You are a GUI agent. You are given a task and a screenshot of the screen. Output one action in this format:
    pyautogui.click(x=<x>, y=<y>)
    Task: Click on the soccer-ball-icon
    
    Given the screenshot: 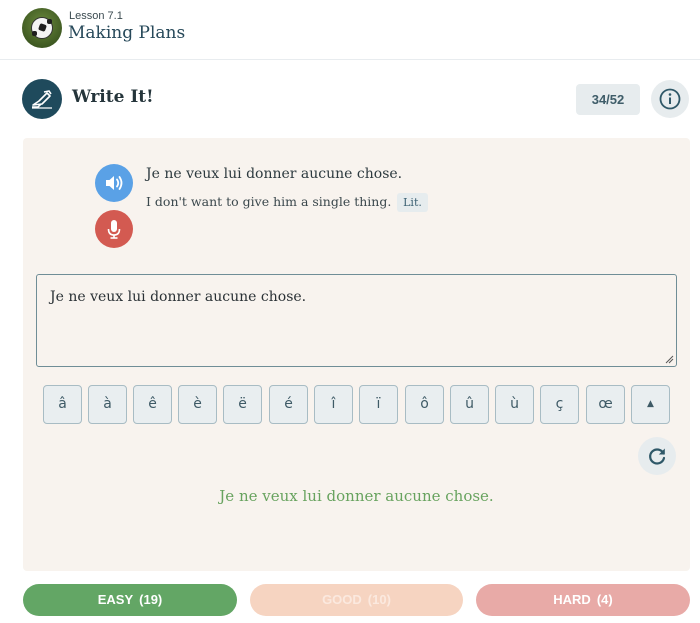 What is the action you would take?
    pyautogui.click(x=42, y=28)
    